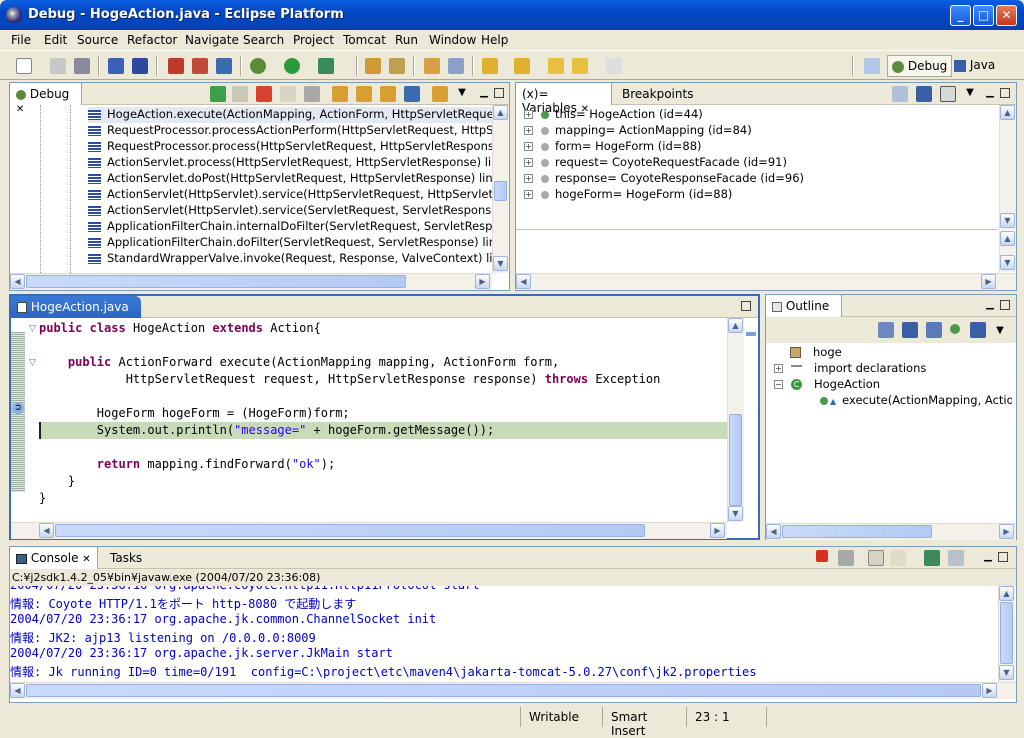 Image resolution: width=1024 pixels, height=738 pixels. I want to click on outline-item-imports: + import declarations, so click(892, 369).